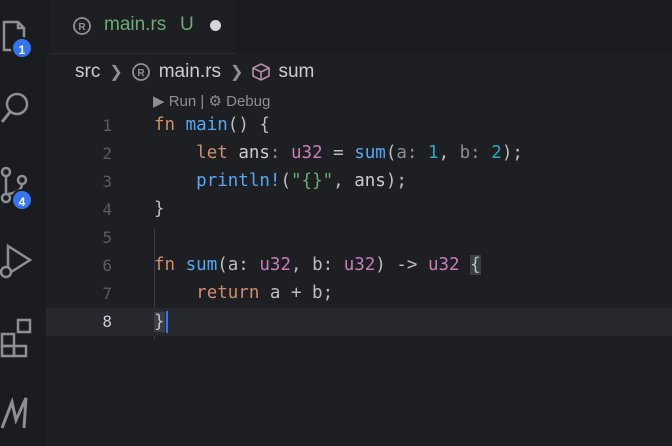 This screenshot has height=446, width=672. Describe the element at coordinates (22, 200) in the screenshot. I see `source-control-badge: 4` at that location.